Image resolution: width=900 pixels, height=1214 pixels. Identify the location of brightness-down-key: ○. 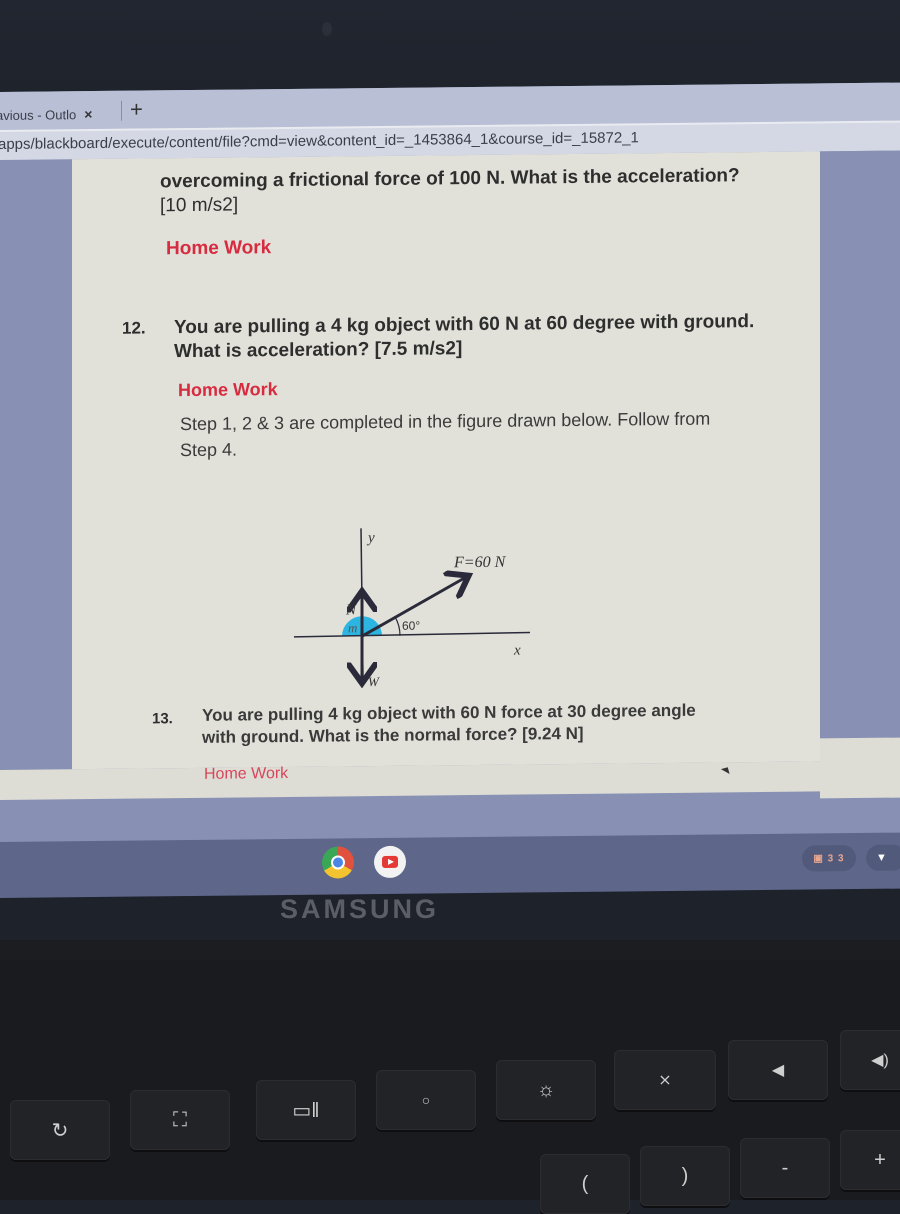
(426, 1100).